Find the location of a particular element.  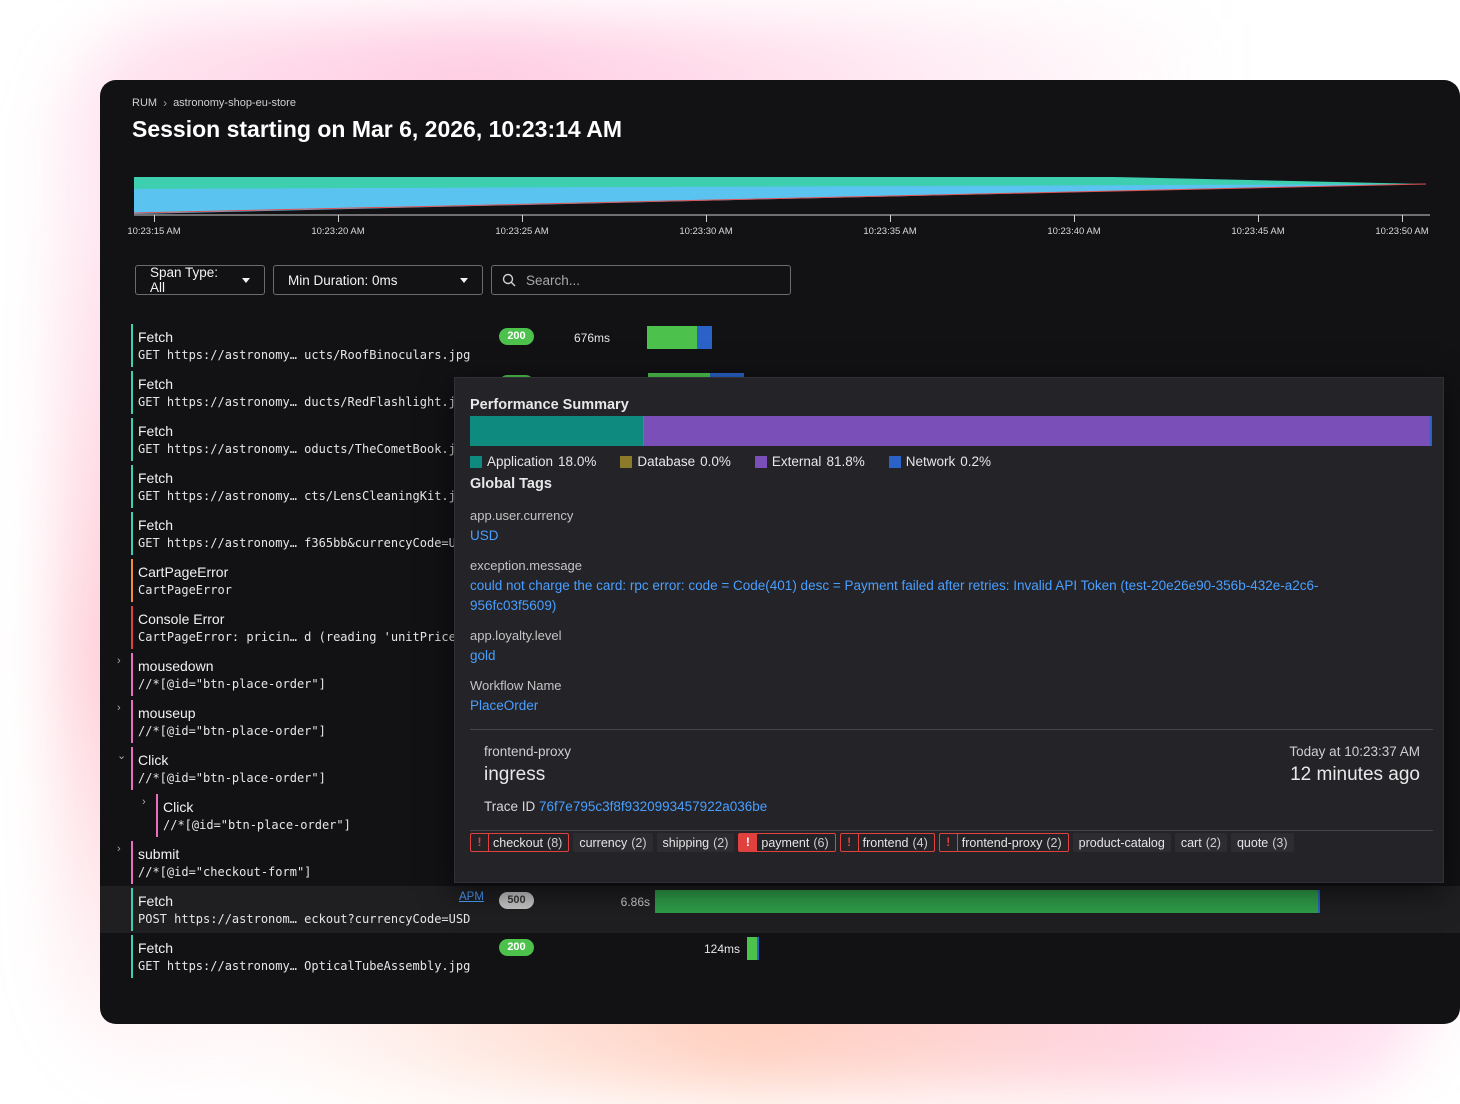

timestamp-absolute: Today at 10:23:37 AM is located at coordinates (1354, 751).